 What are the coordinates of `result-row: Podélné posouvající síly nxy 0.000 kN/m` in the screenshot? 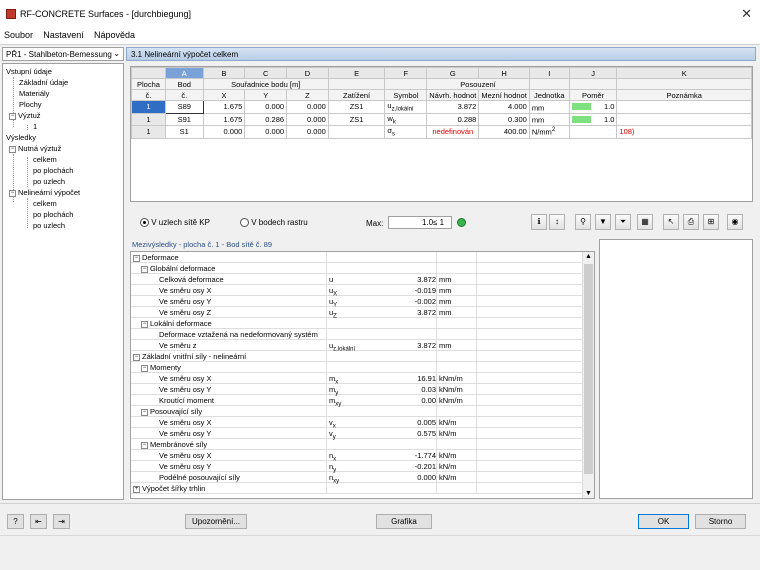 It's located at (357, 478).